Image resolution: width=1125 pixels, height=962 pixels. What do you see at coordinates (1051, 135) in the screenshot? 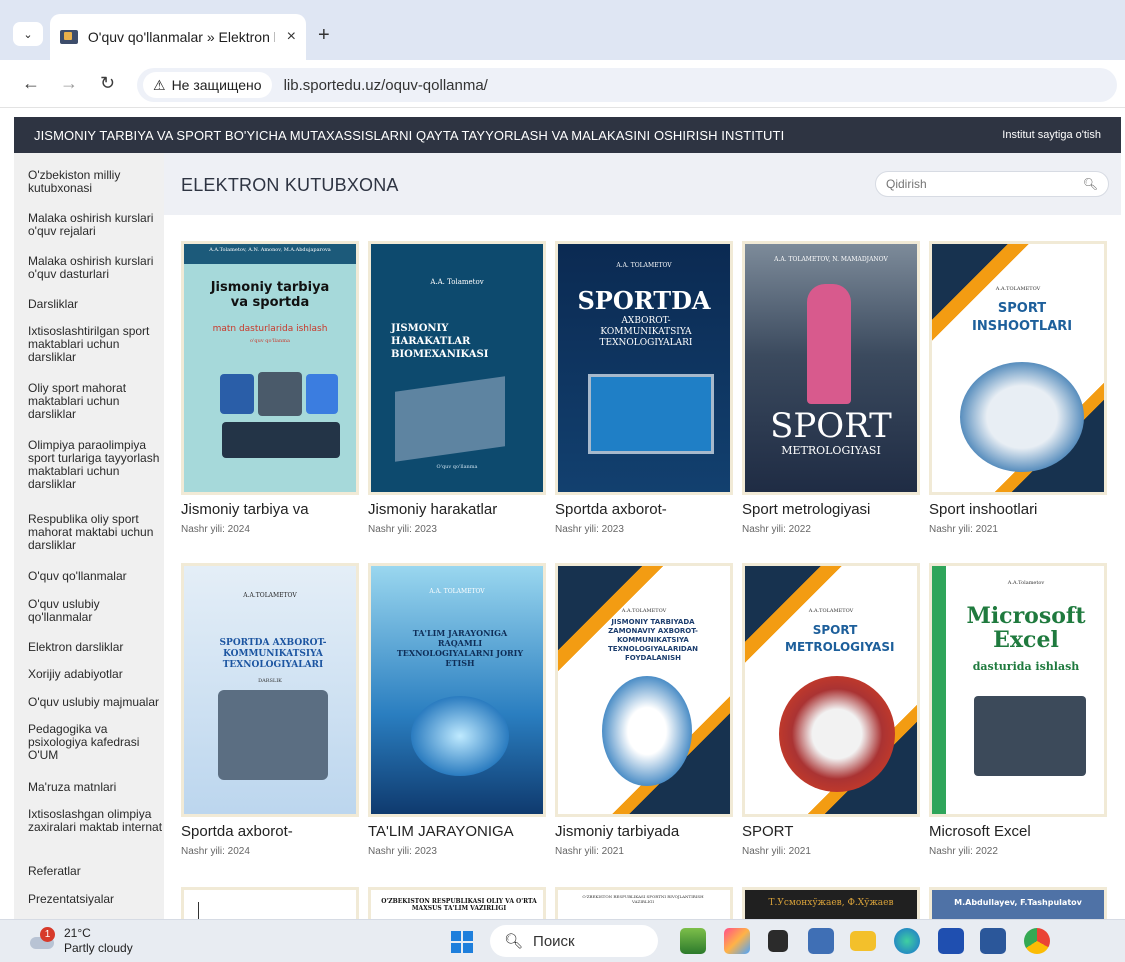
I see `institute-site-link: Institut saytiga o'tish` at bounding box center [1051, 135].